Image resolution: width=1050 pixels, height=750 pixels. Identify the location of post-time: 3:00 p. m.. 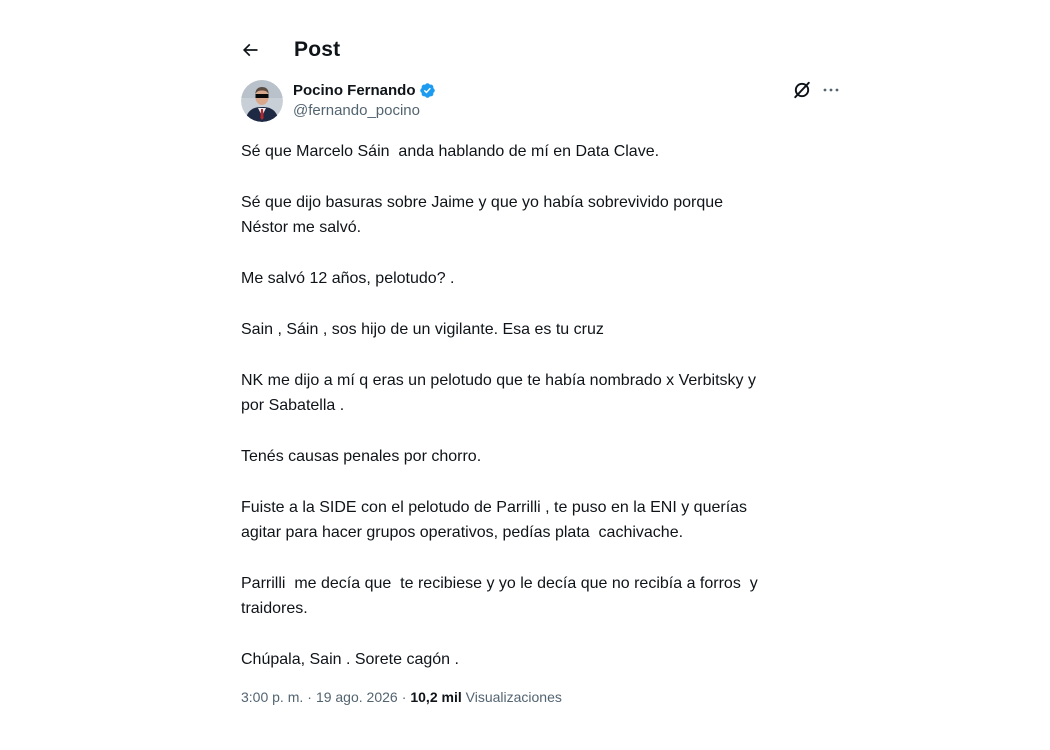
(272, 697).